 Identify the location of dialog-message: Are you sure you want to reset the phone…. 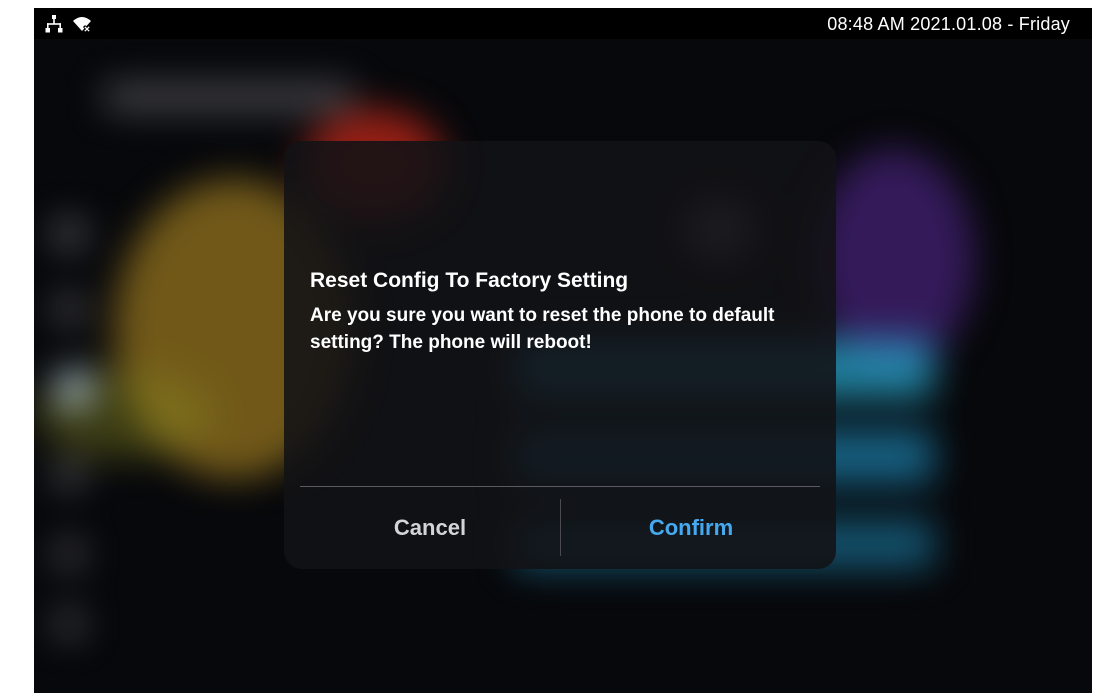
(542, 329).